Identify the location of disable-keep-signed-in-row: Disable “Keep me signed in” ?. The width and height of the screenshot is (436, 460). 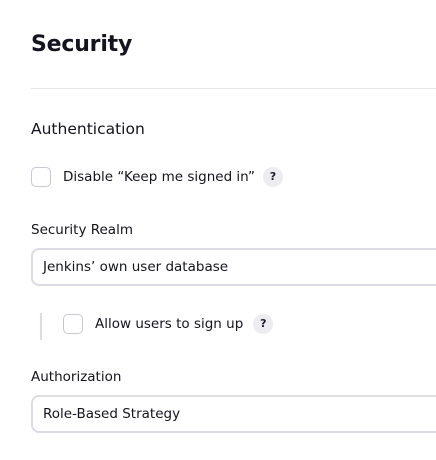
(157, 177).